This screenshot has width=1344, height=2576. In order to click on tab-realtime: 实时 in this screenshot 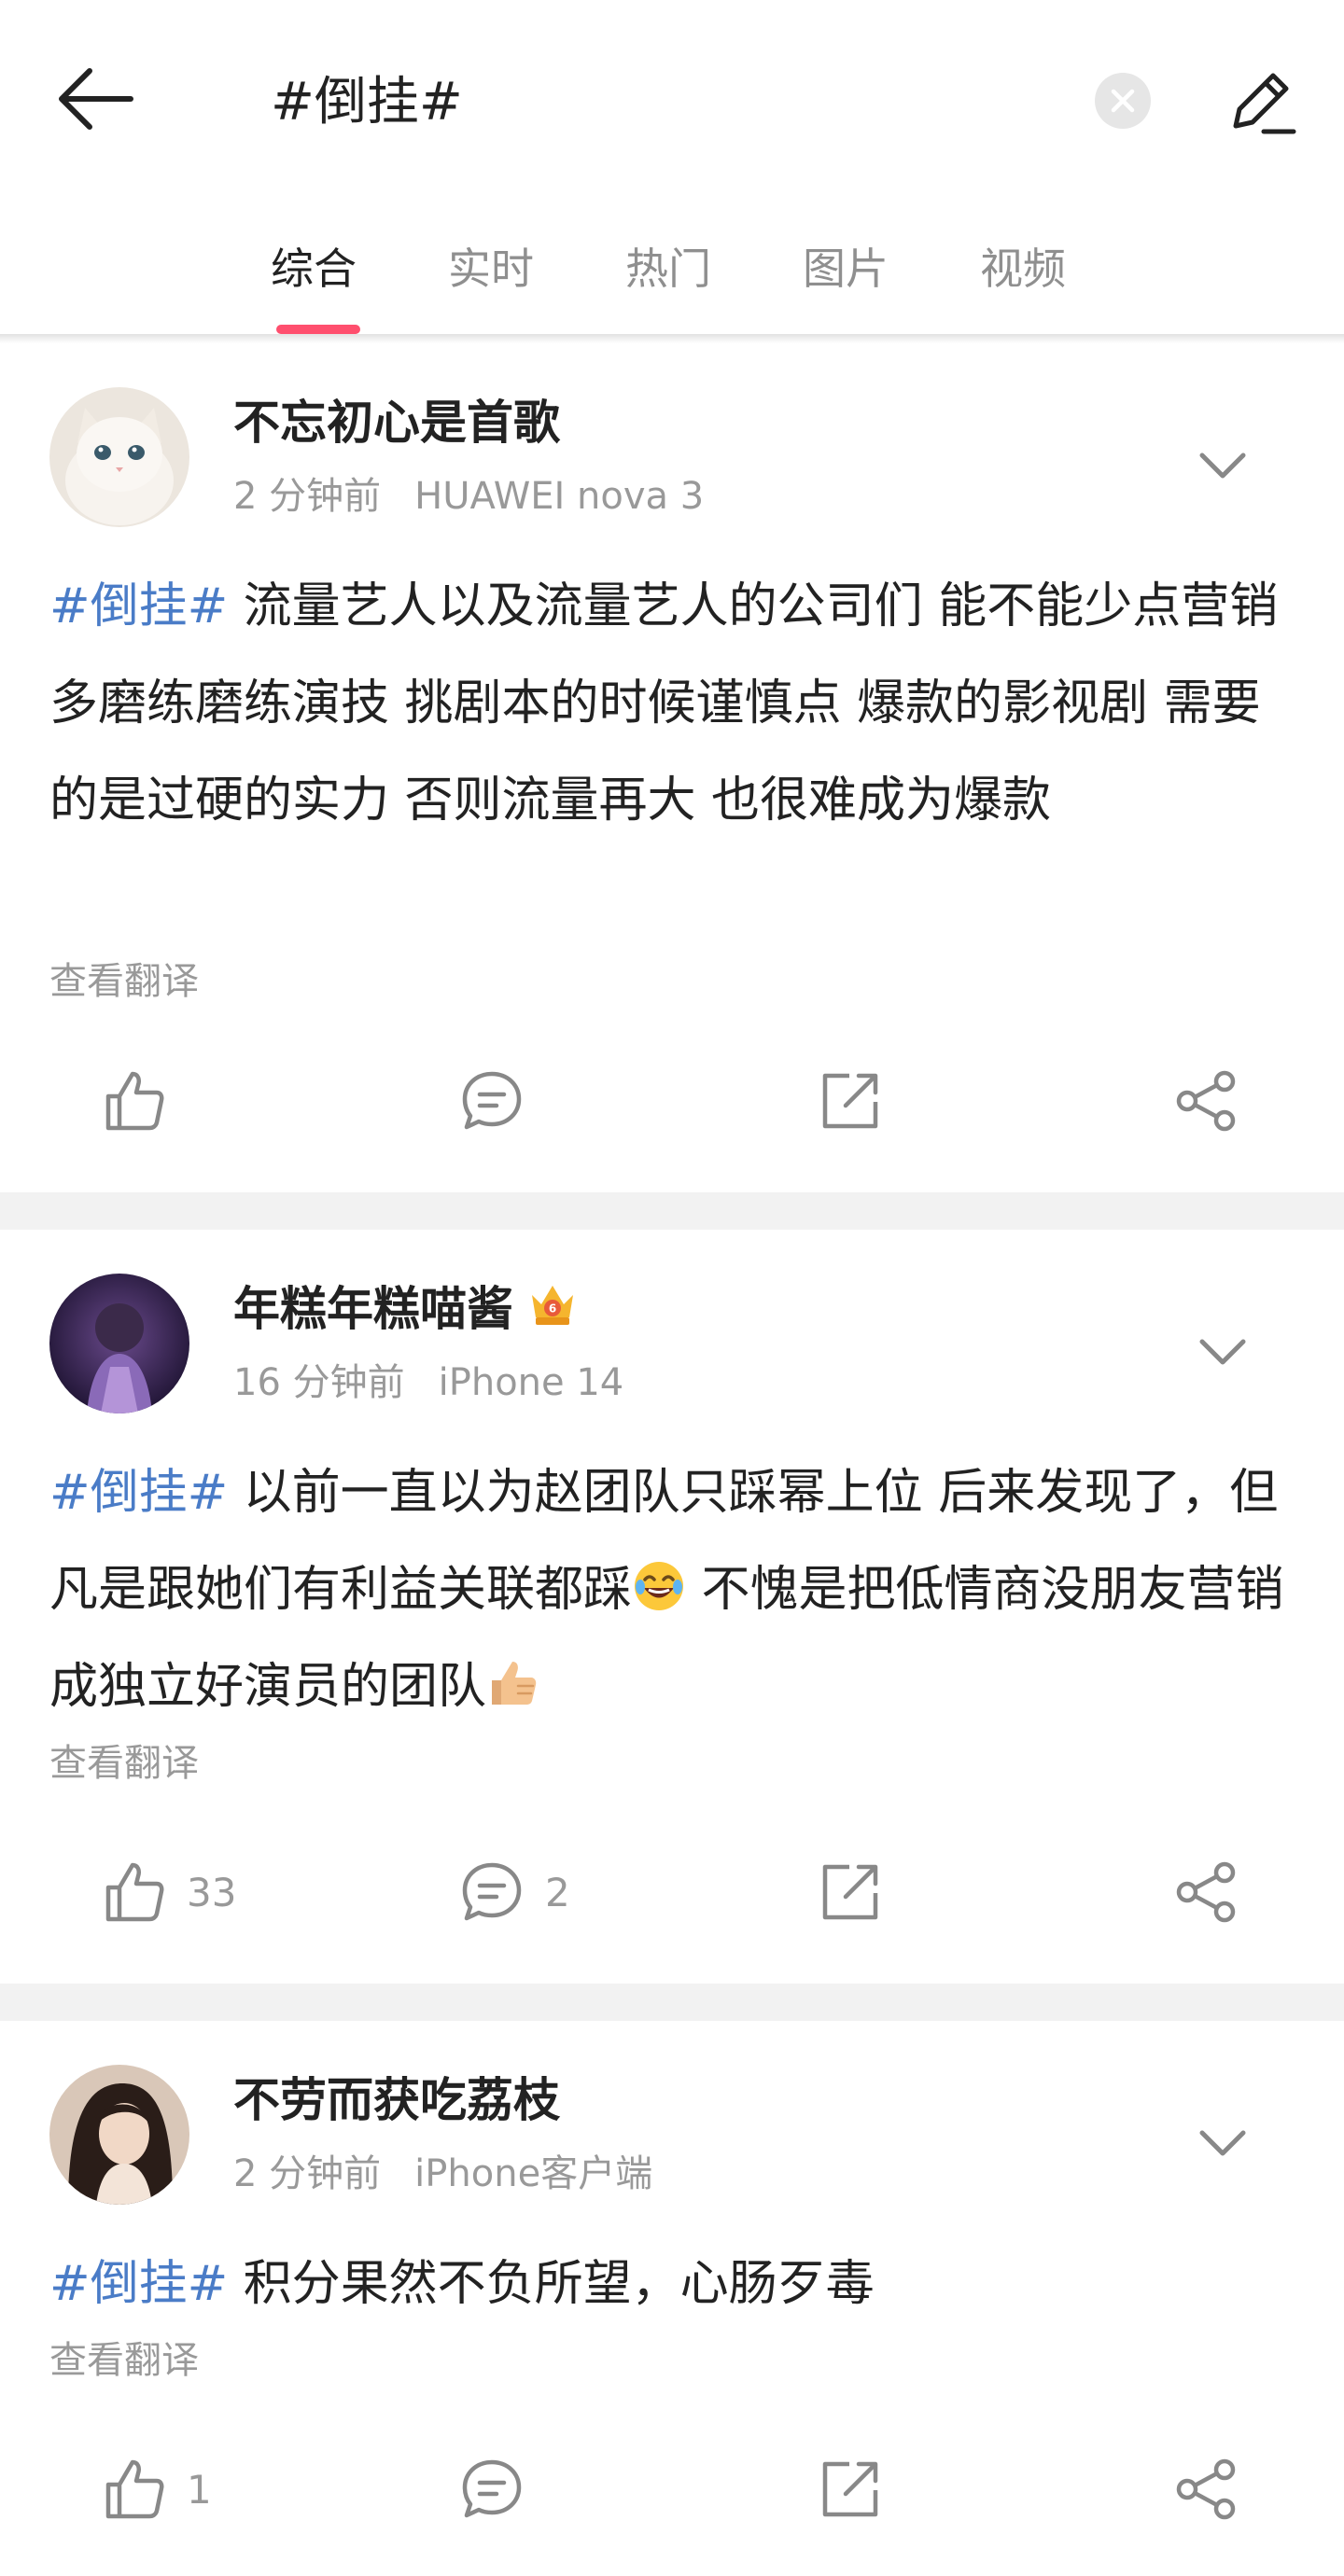, I will do `click(491, 269)`.